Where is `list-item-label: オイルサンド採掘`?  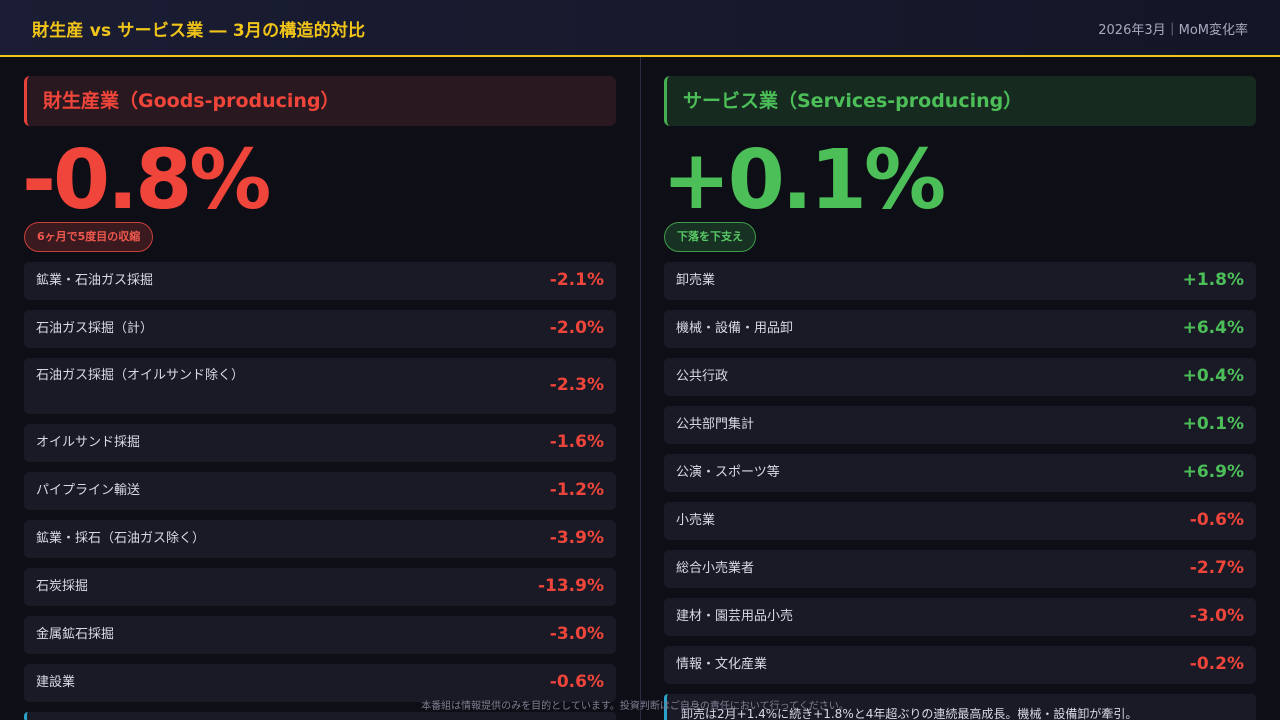
list-item-label: オイルサンド採掘 is located at coordinates (88, 442).